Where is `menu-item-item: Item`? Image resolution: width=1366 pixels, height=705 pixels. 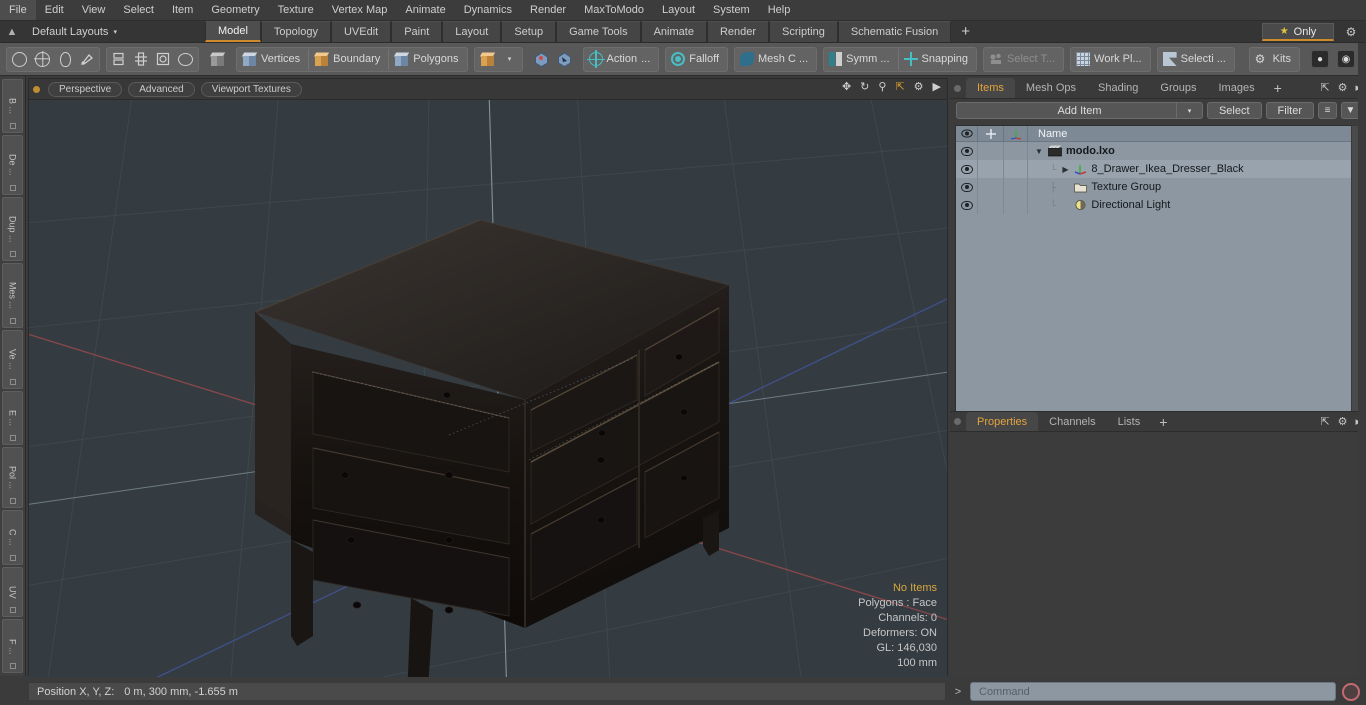
menu-item-item: Item is located at coordinates (182, 10).